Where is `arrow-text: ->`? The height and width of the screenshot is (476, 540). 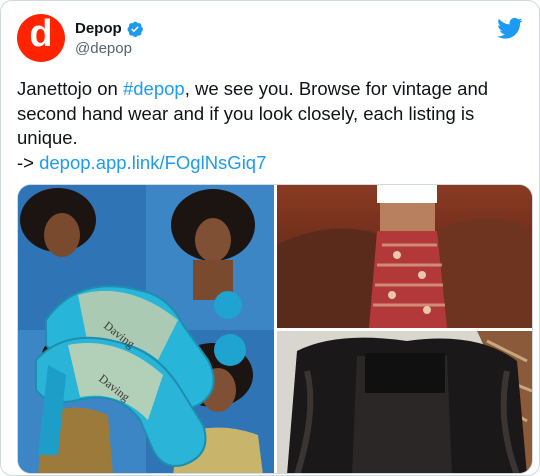
arrow-text: -> is located at coordinates (28, 162).